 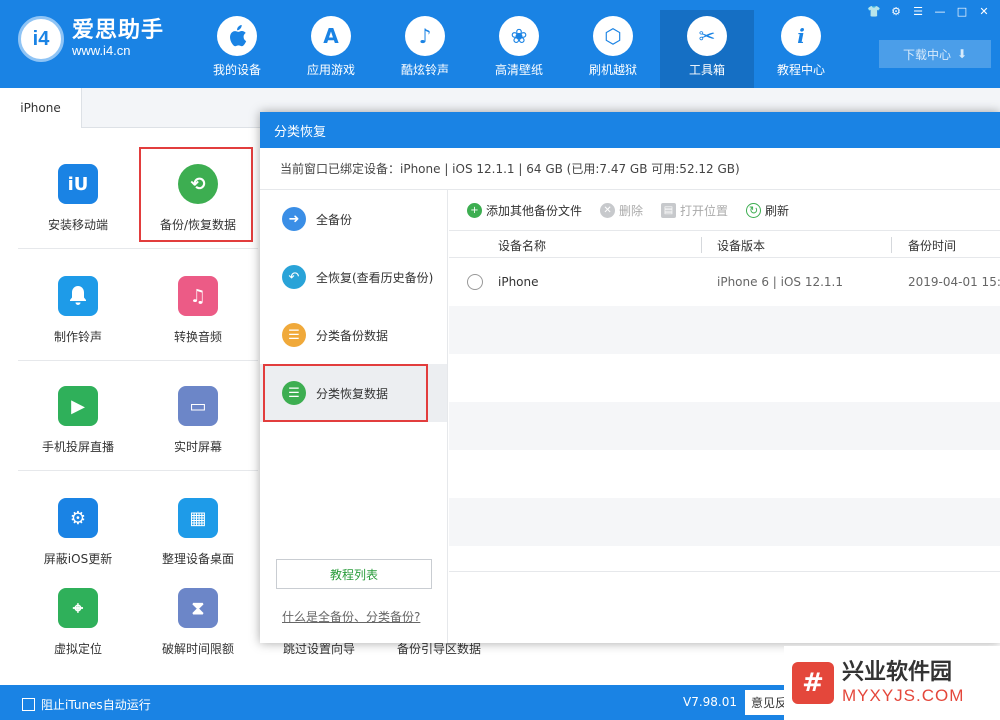 I want to click on close-icon: ✕, so click(x=984, y=11).